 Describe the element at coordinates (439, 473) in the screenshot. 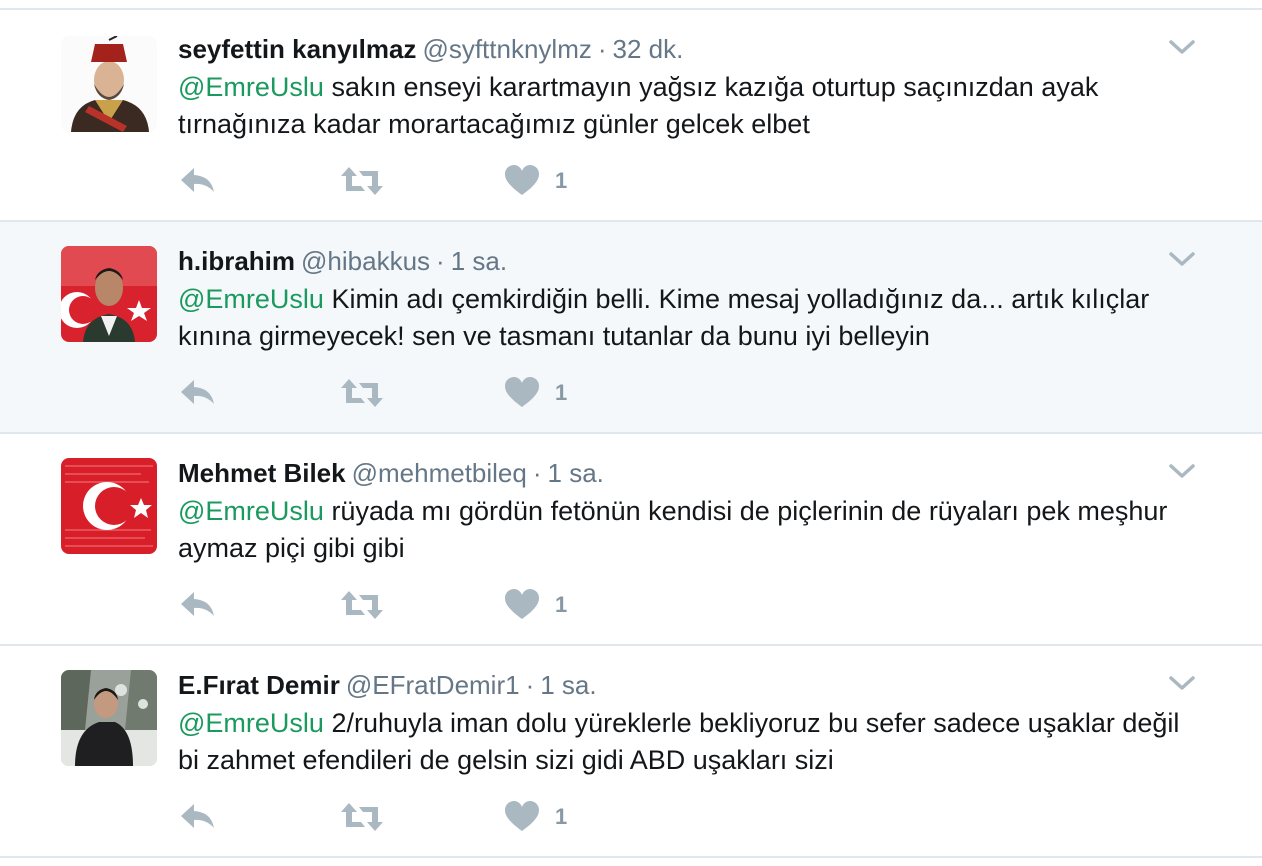

I see `user-handle: @mehmetbileq` at that location.